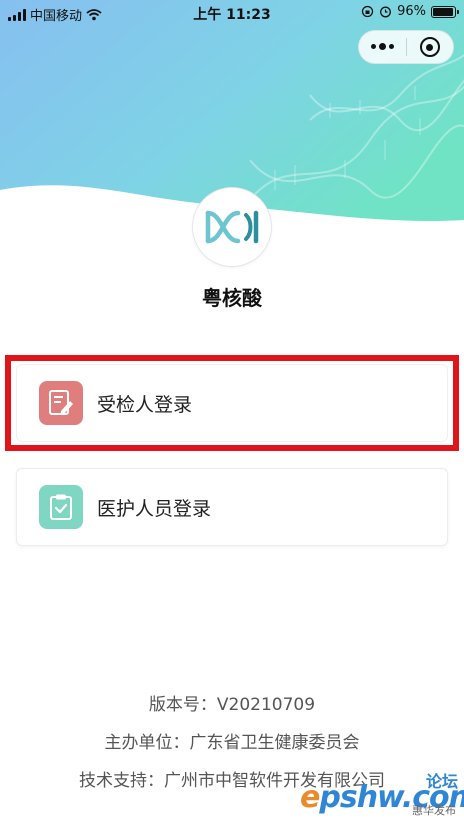 The height and width of the screenshot is (826, 464). I want to click on status-right: 96%, so click(410, 11).